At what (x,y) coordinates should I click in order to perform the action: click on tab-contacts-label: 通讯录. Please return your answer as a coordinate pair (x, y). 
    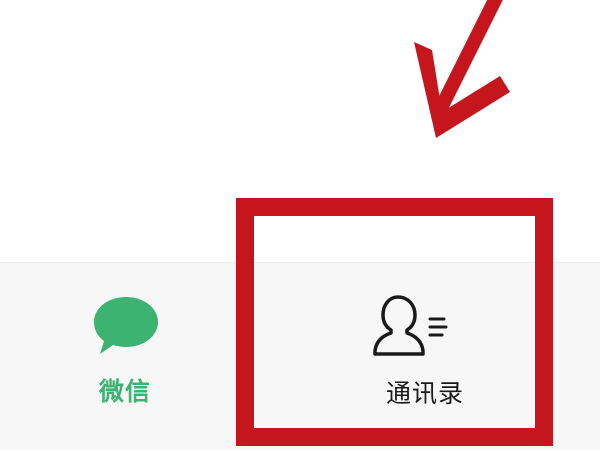
    Looking at the image, I should click on (424, 393).